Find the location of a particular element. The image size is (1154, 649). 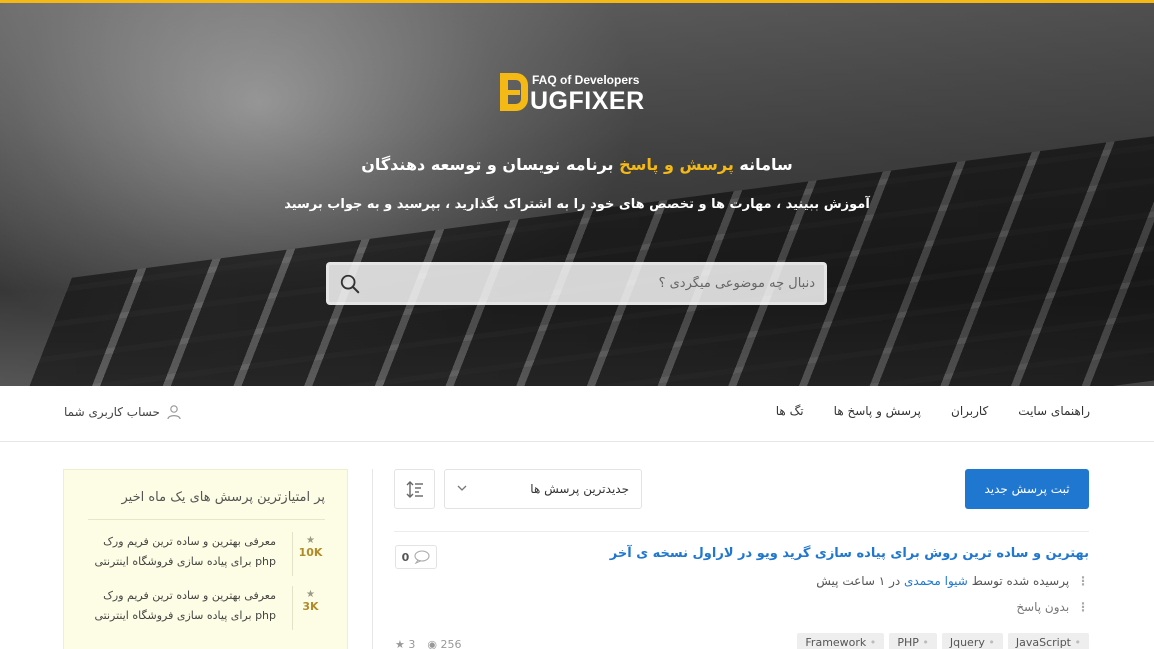

widget-title: پر امتیازترین پرسش های یک ماه اخیر is located at coordinates (223, 497).